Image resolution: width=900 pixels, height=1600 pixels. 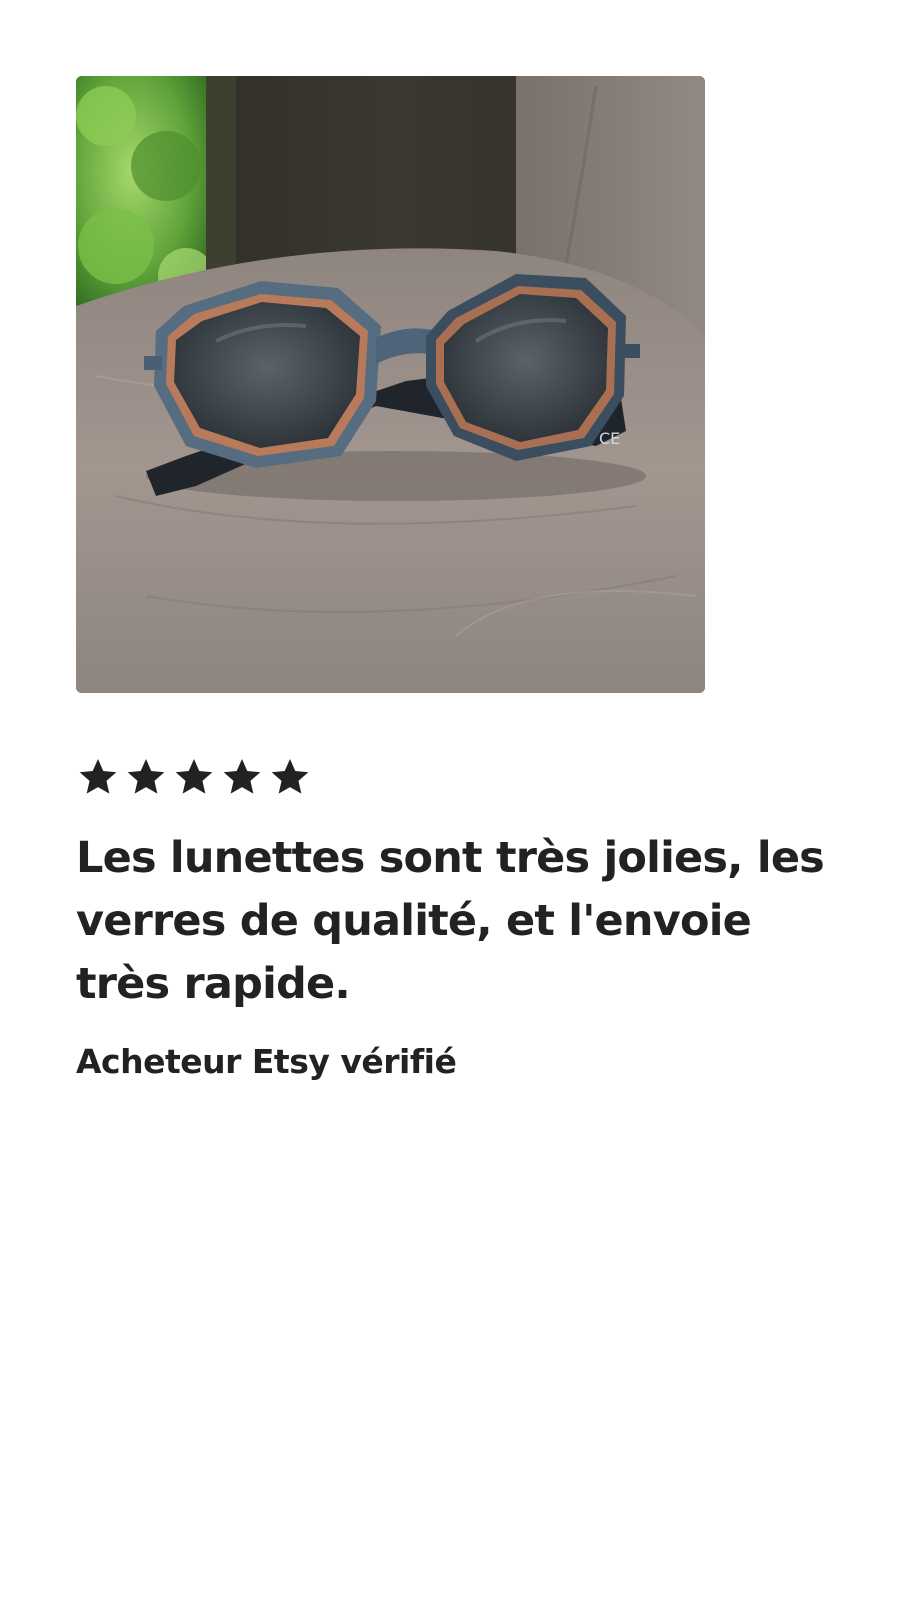 I want to click on rating-stars, so click(x=456, y=777).